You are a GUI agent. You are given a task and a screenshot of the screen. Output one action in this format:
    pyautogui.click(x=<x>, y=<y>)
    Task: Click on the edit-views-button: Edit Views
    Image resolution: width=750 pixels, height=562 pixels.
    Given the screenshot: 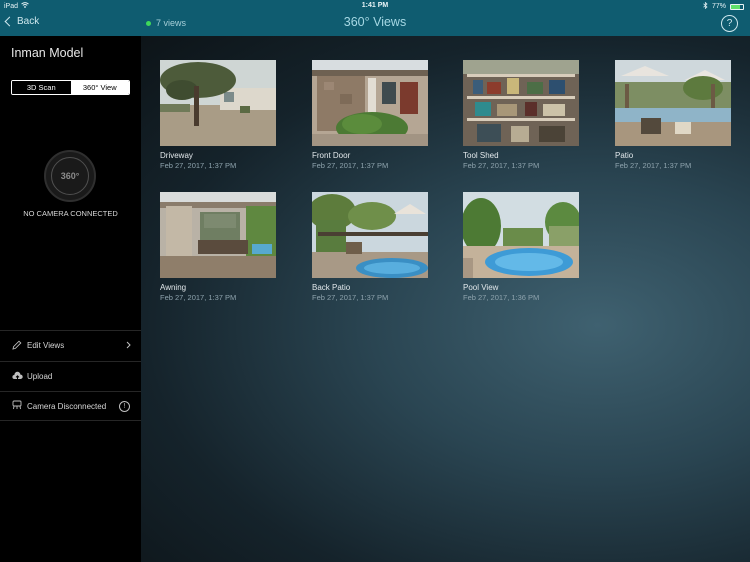 What is the action you would take?
    pyautogui.click(x=70, y=345)
    